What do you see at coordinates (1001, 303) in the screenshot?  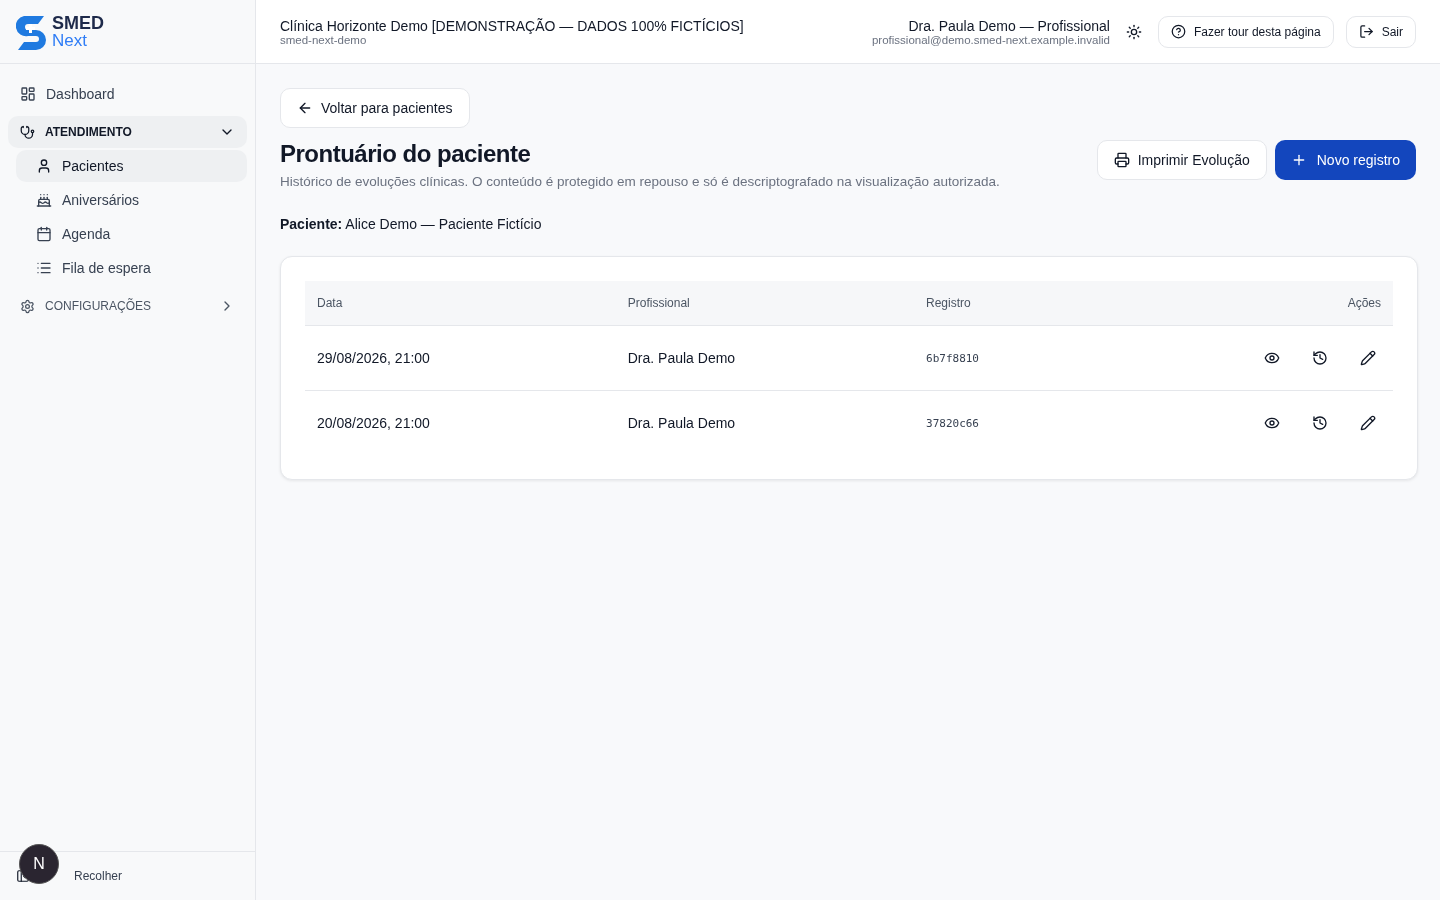 I see `column-header: Registro` at bounding box center [1001, 303].